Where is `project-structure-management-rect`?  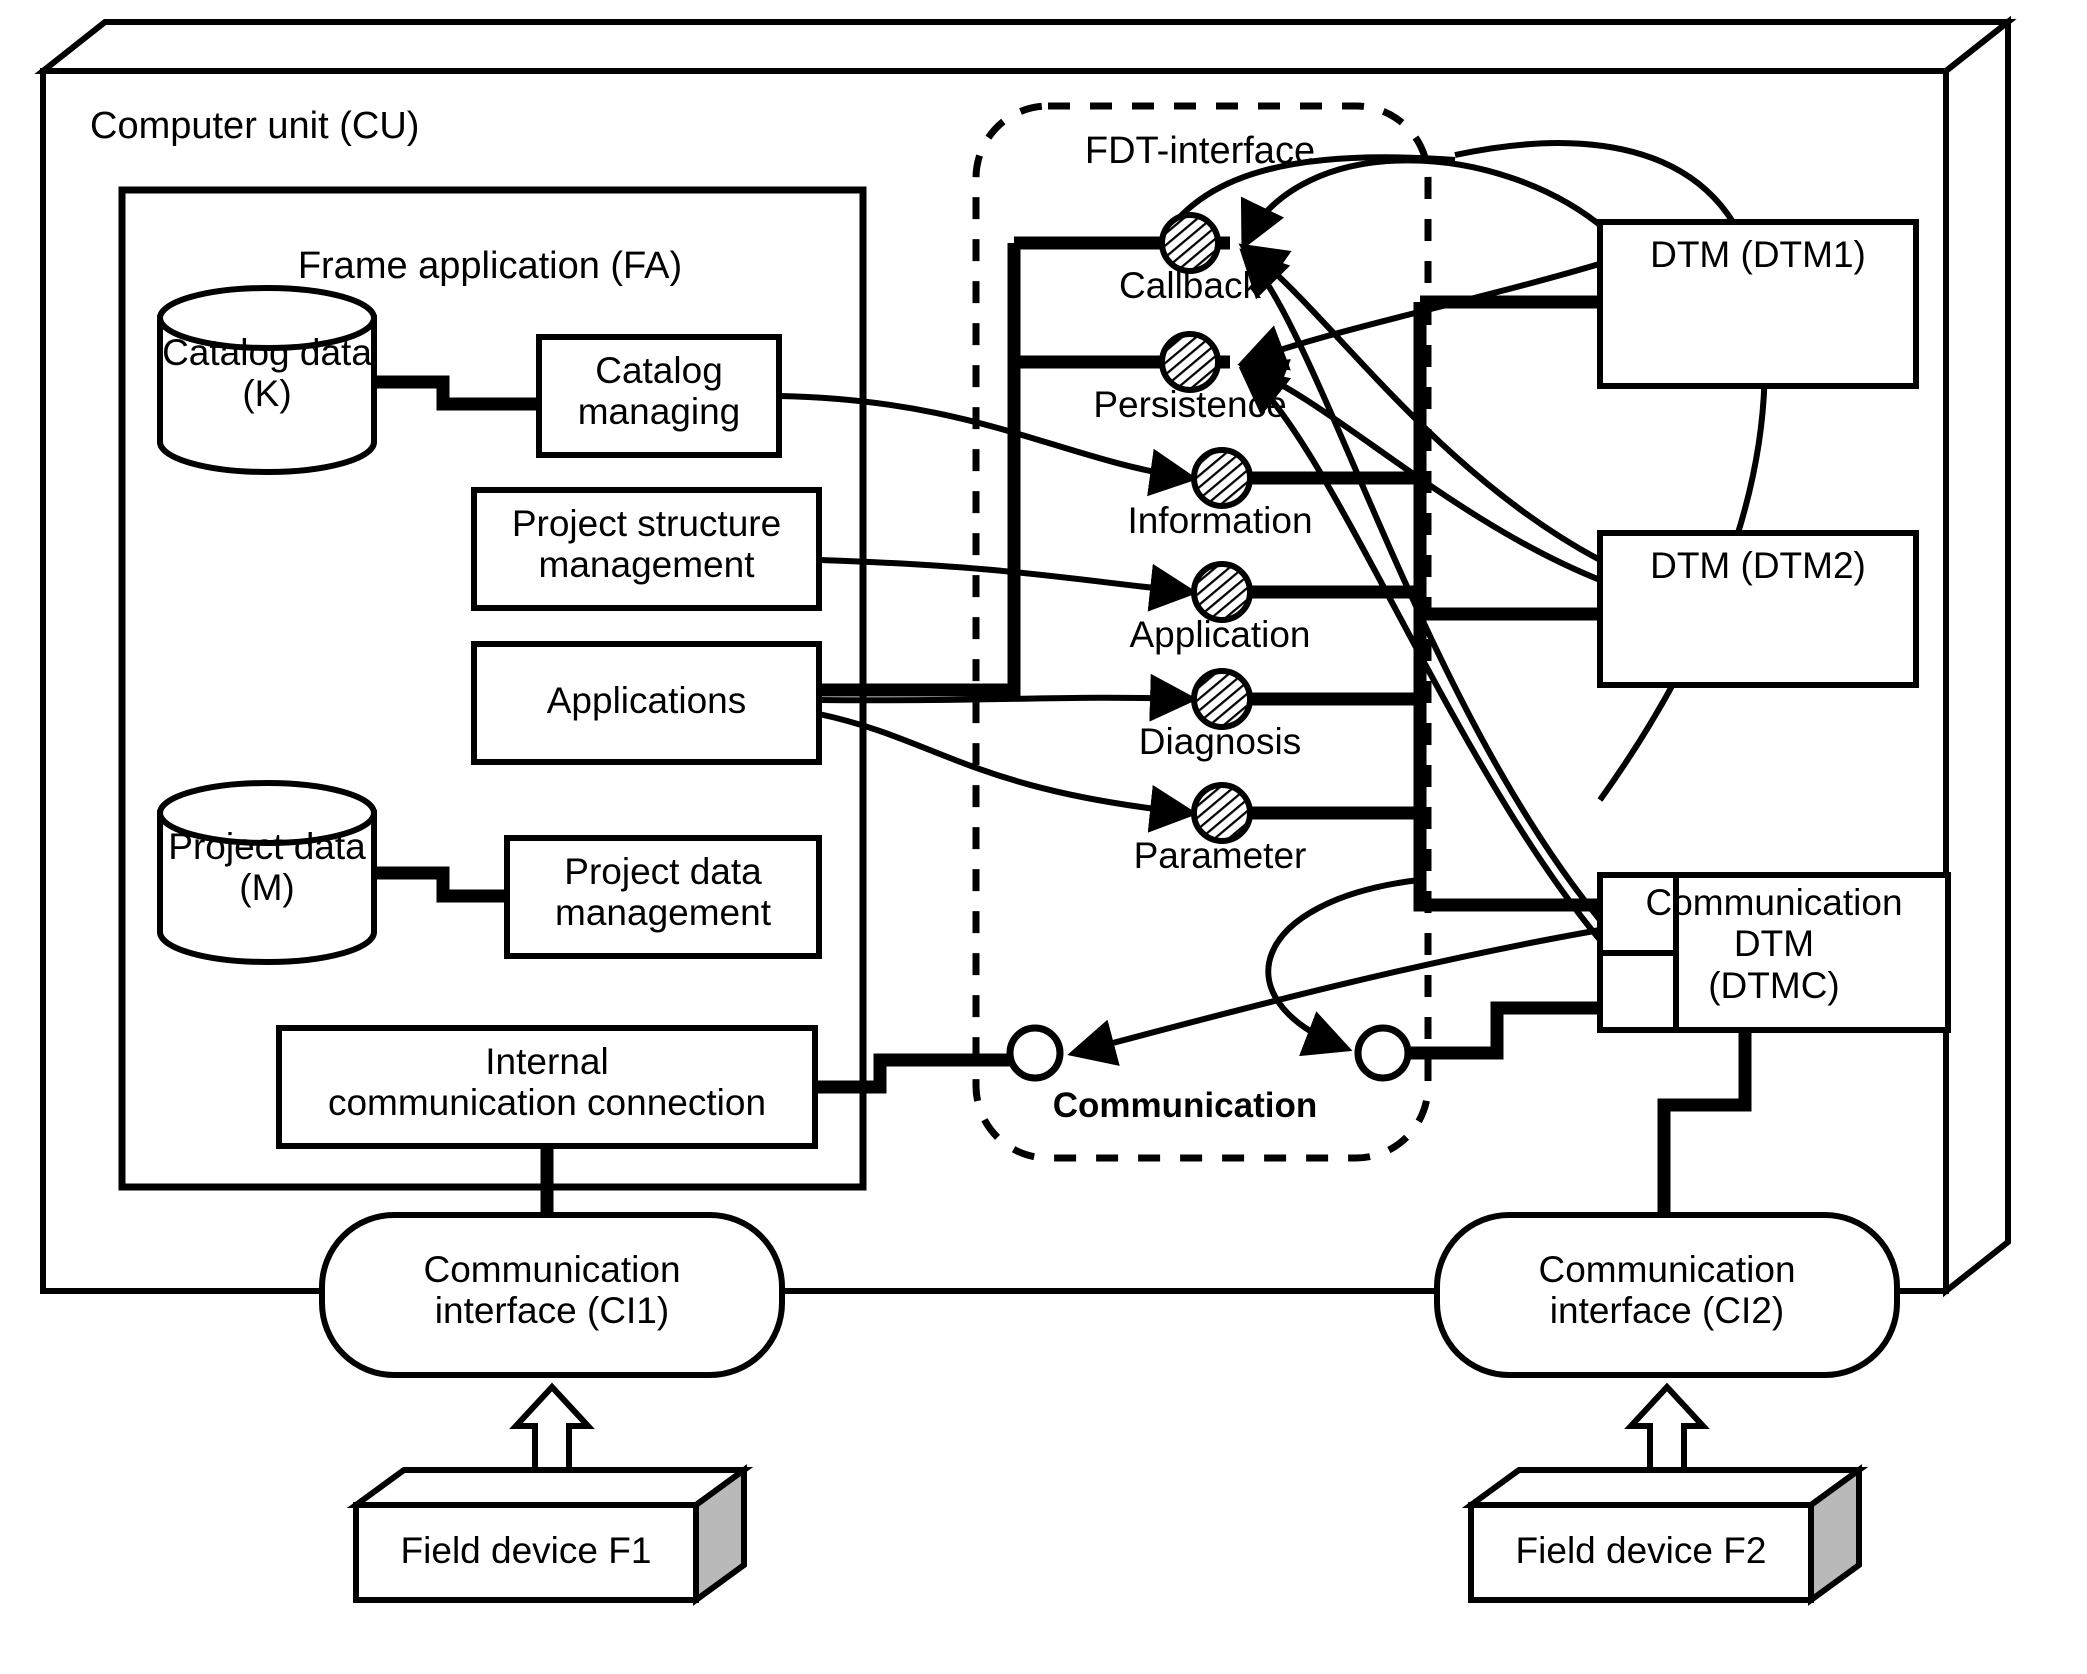
project-structure-management-rect is located at coordinates (646, 549).